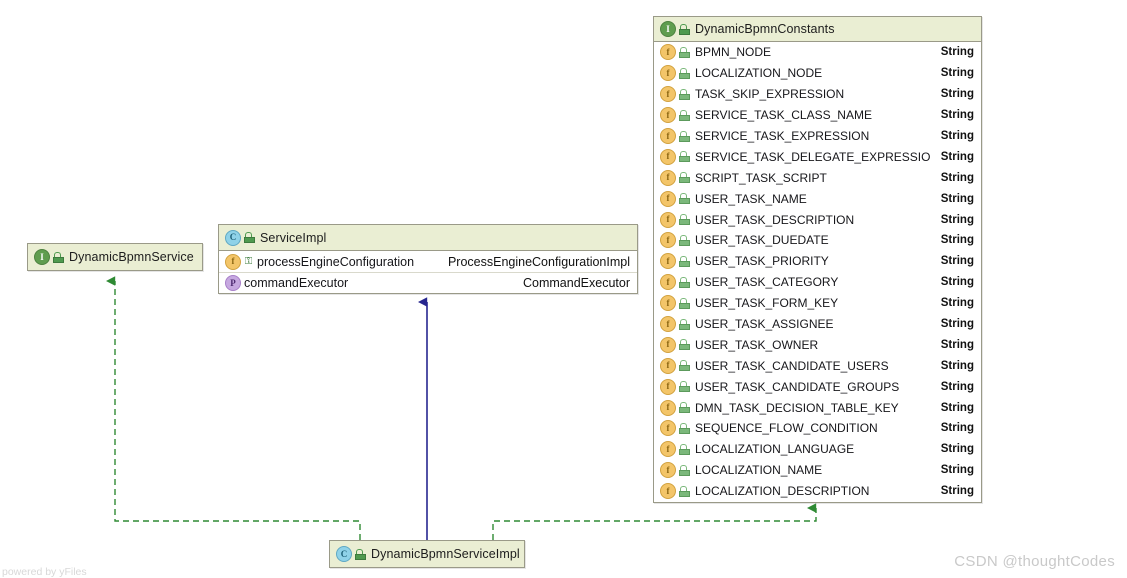 The image size is (1127, 578). Describe the element at coordinates (786, 428) in the screenshot. I see `field-name: SEQUENCE_FLOW_CONDITION` at that location.